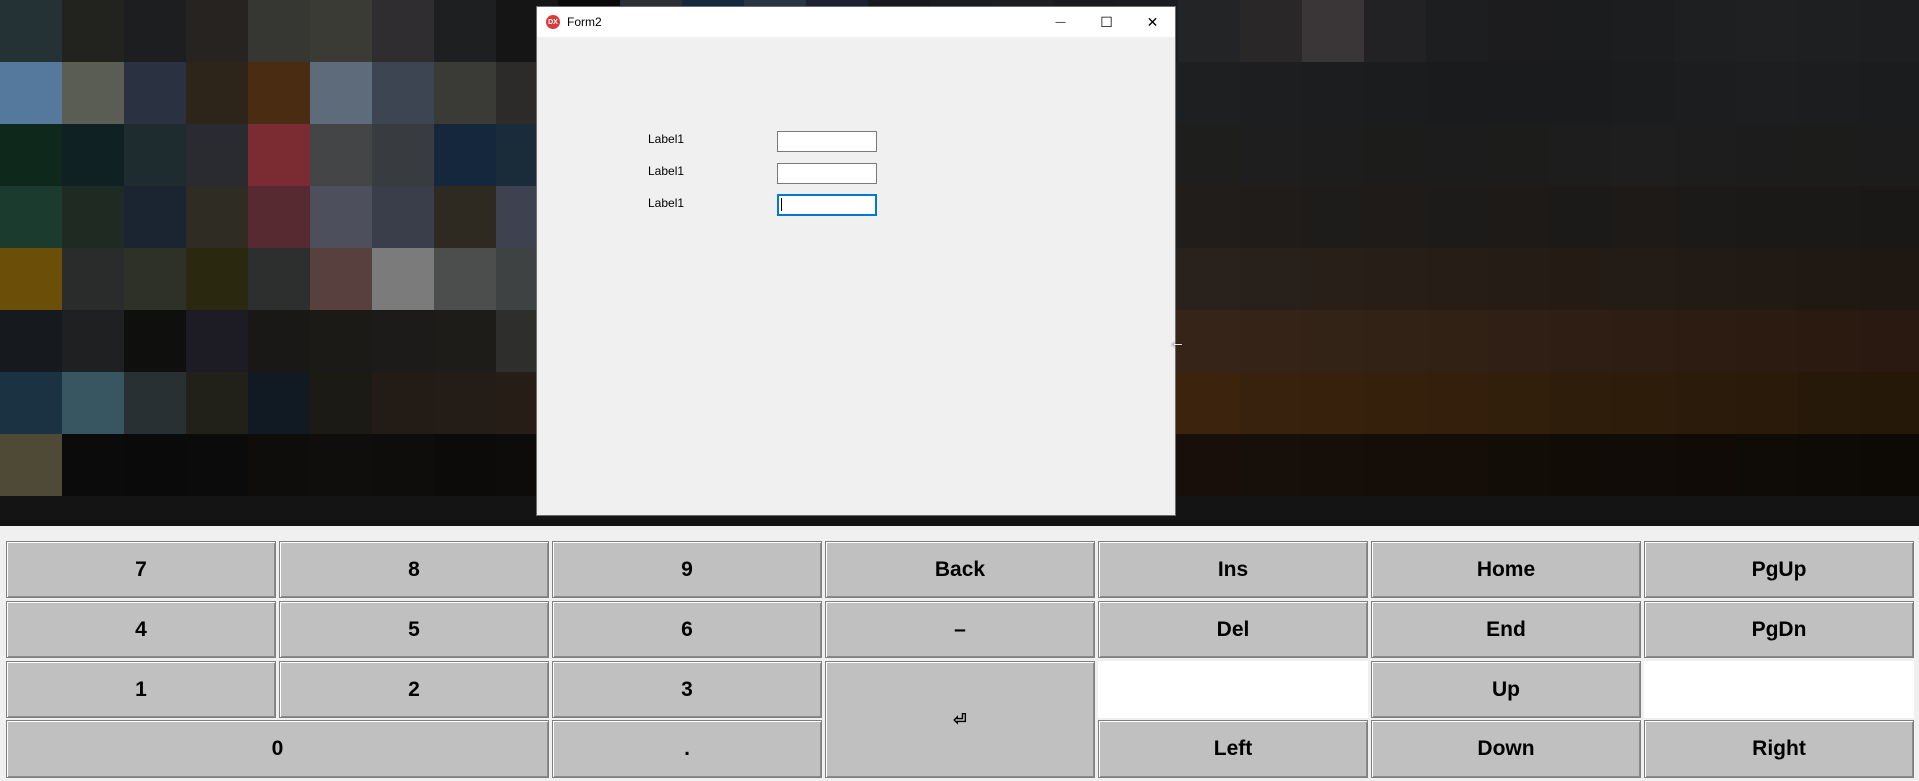 This screenshot has height=781, width=1919. I want to click on key-right: Right, so click(1779, 749).